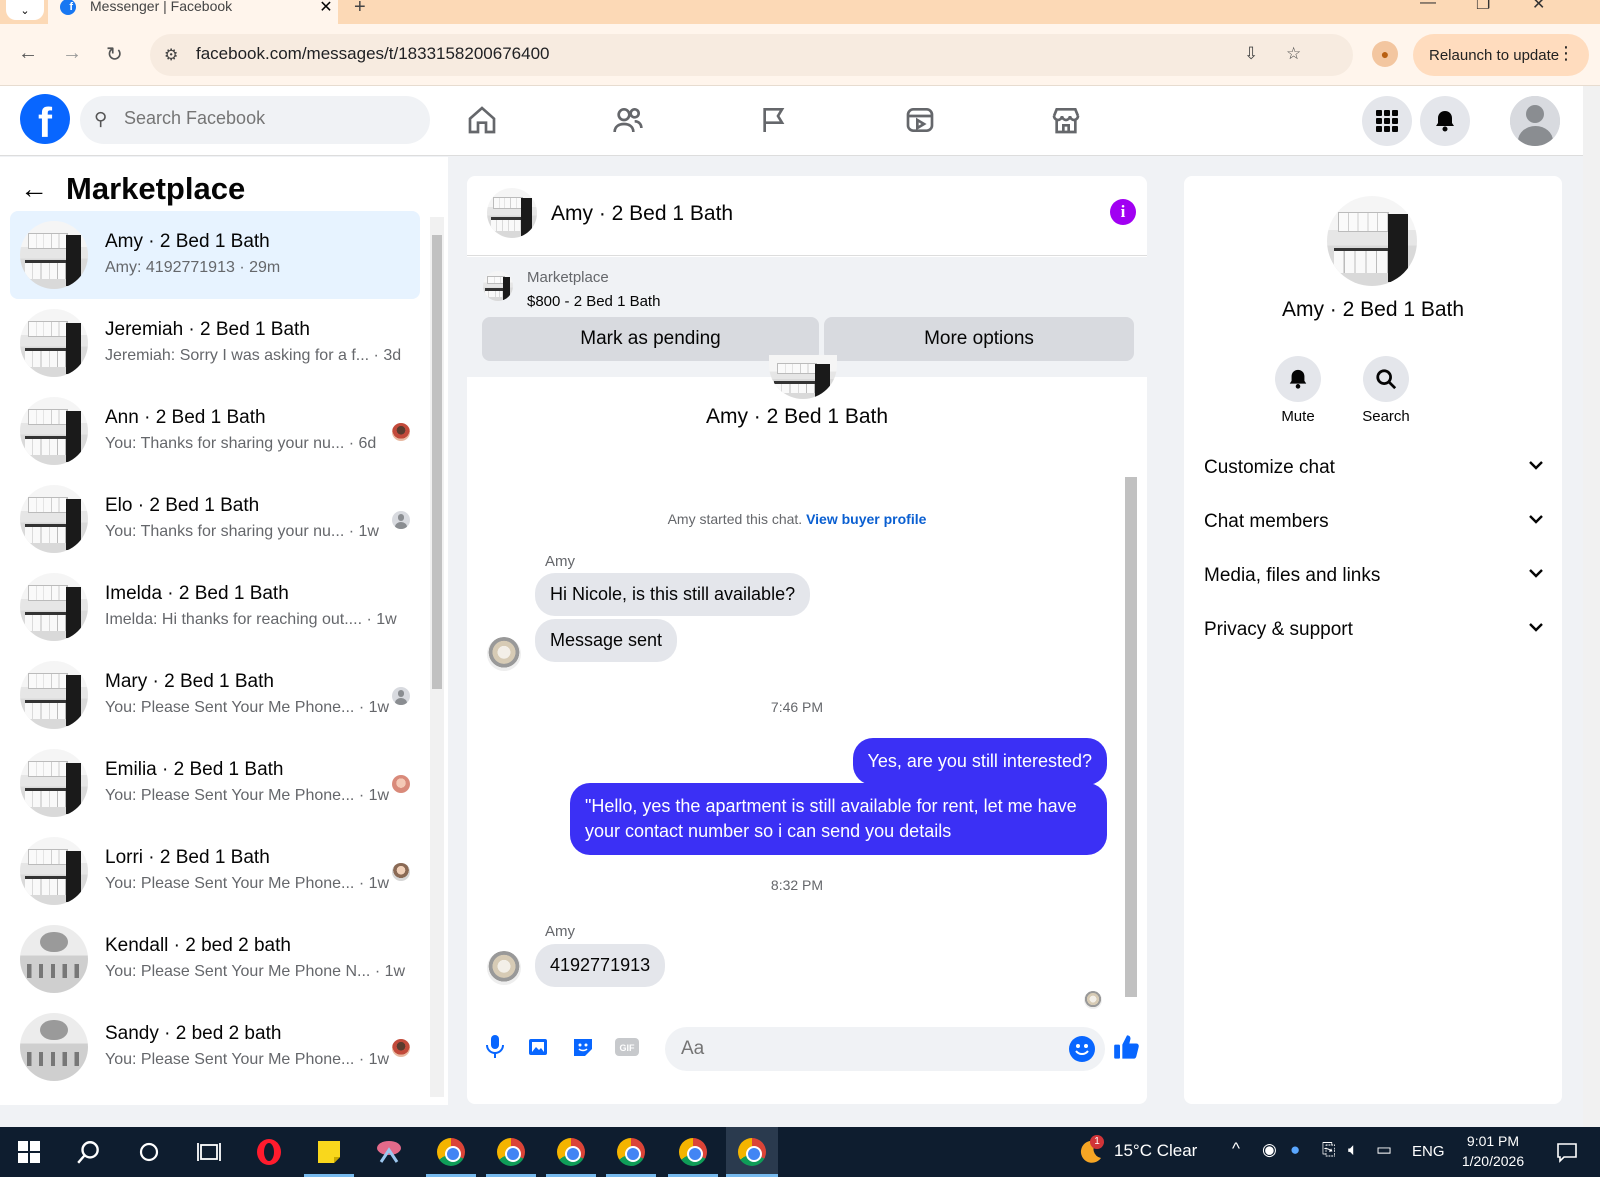 This screenshot has height=1177, width=1600. I want to click on conversation-list-scrollbar, so click(437, 657).